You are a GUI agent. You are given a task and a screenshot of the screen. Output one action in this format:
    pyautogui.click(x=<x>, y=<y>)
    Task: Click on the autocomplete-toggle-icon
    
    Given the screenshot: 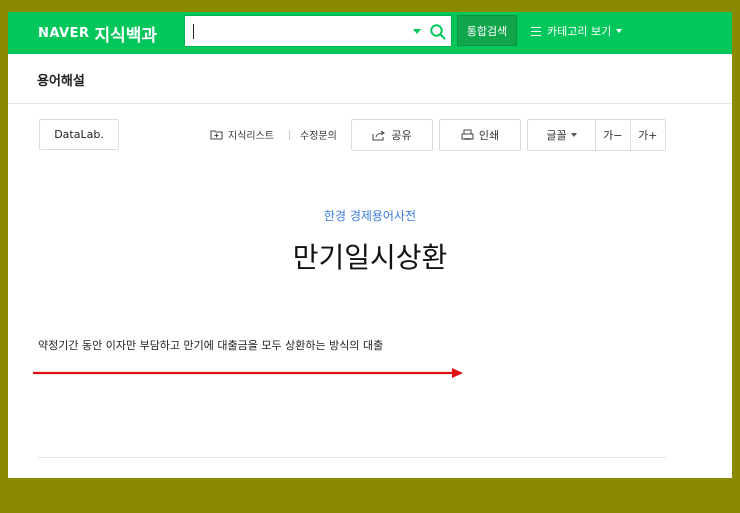 What is the action you would take?
    pyautogui.click(x=417, y=31)
    